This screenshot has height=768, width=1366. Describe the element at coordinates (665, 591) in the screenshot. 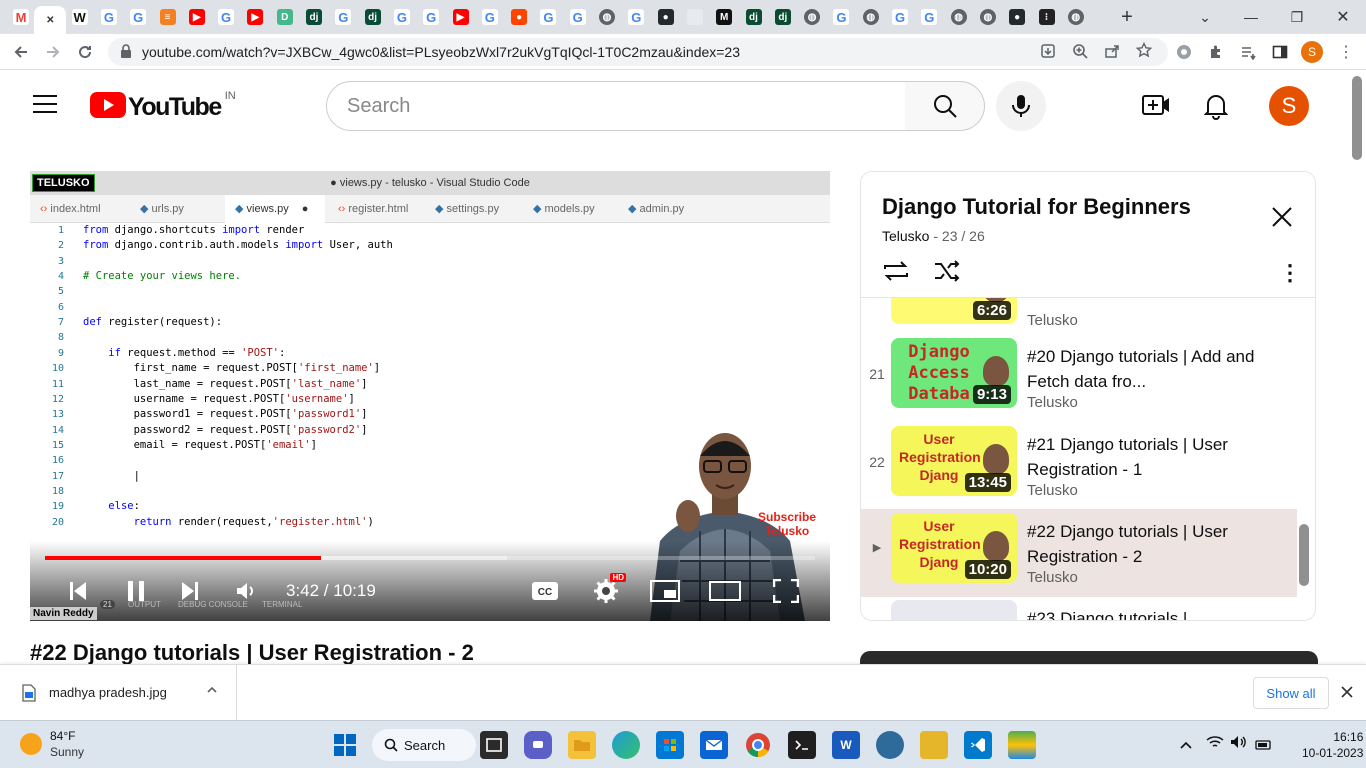

I see `miniplayer-button` at that location.